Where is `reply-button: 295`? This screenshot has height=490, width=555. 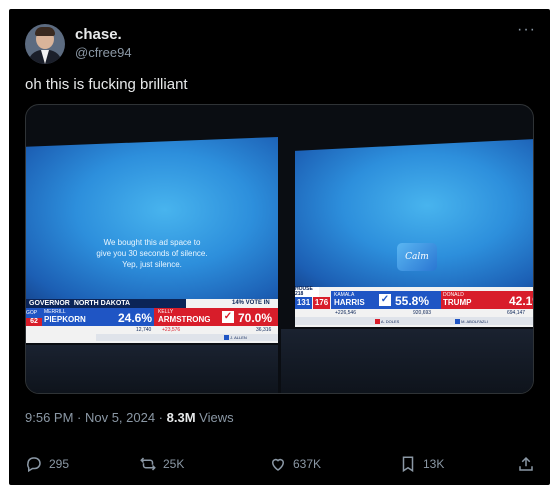
reply-button: 295 is located at coordinates (47, 464).